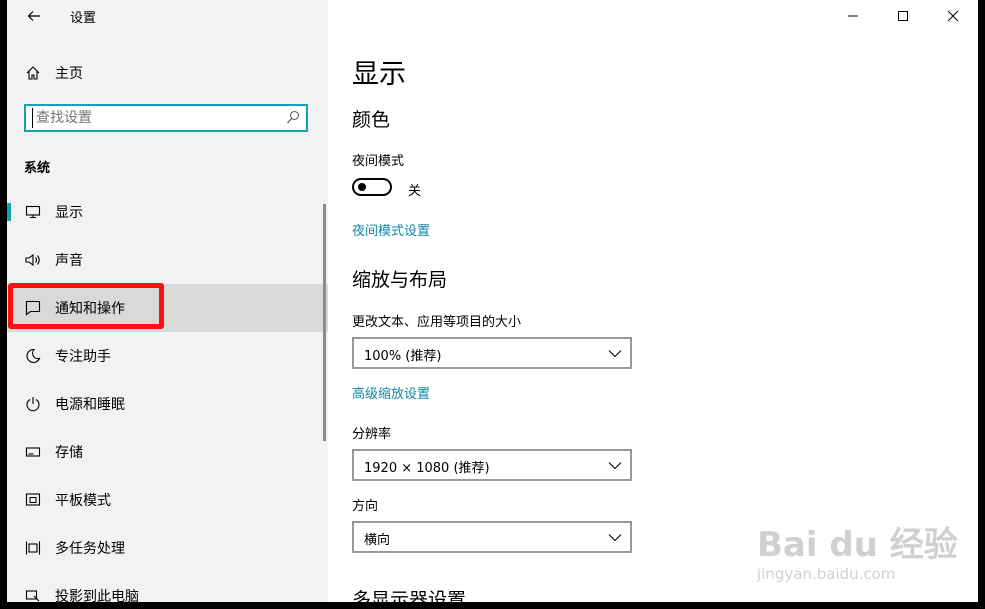  Describe the element at coordinates (167, 587) in the screenshot. I see `sidebar-item-project: 投影到此电脑` at that location.